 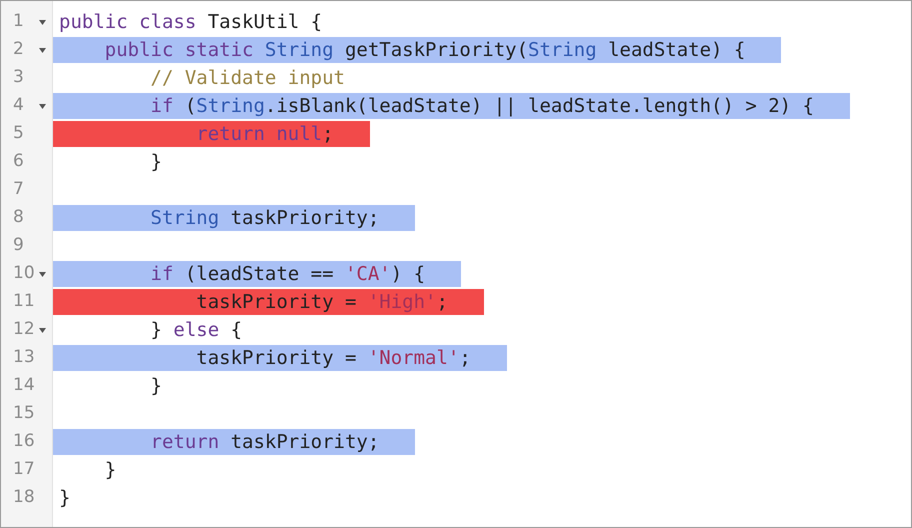 I want to click on line-number: 12, so click(x=22, y=330).